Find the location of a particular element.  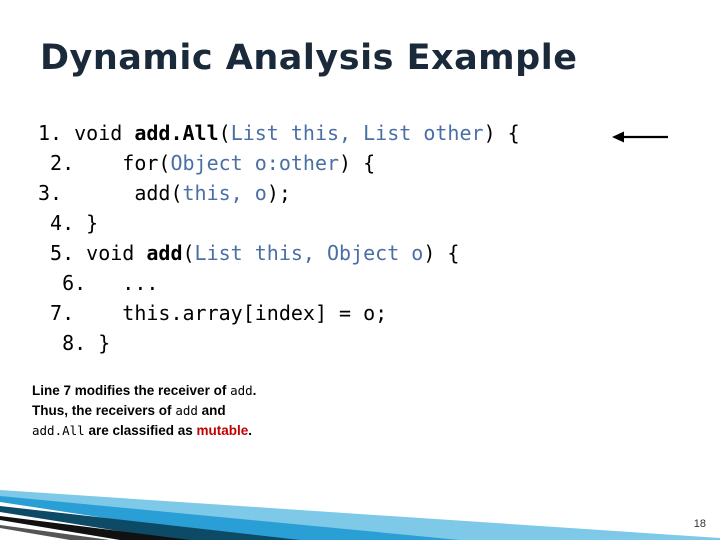

code-segment: ); is located at coordinates (278, 193).